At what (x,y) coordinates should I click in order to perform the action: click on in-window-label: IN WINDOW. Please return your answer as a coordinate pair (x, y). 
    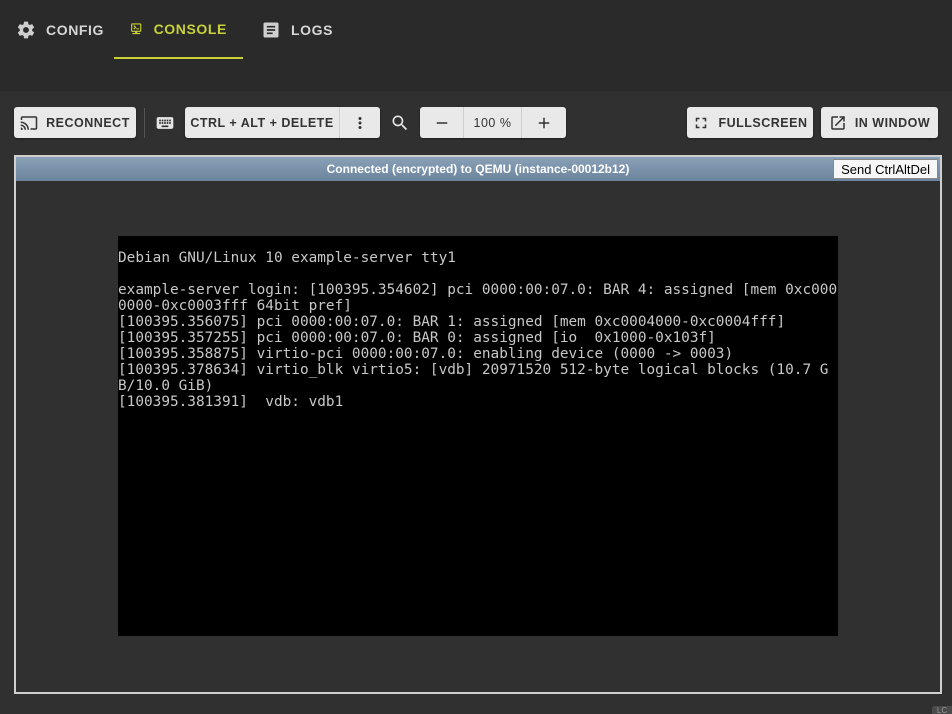
    Looking at the image, I should click on (892, 122).